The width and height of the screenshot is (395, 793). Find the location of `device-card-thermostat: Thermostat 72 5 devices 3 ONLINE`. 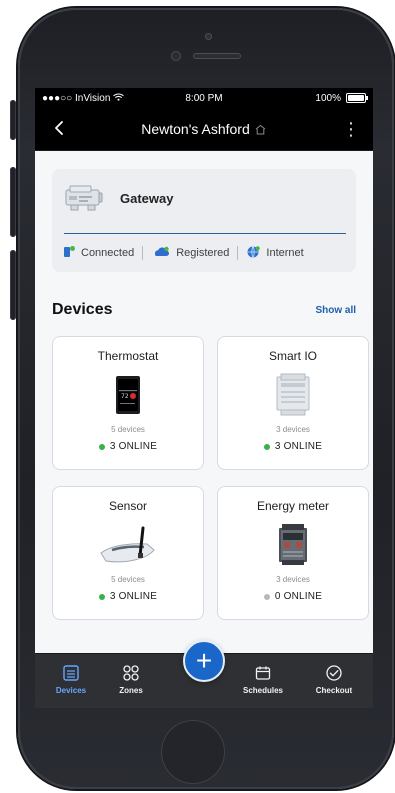

device-card-thermostat: Thermostat 72 5 devices 3 ONLINE is located at coordinates (128, 403).